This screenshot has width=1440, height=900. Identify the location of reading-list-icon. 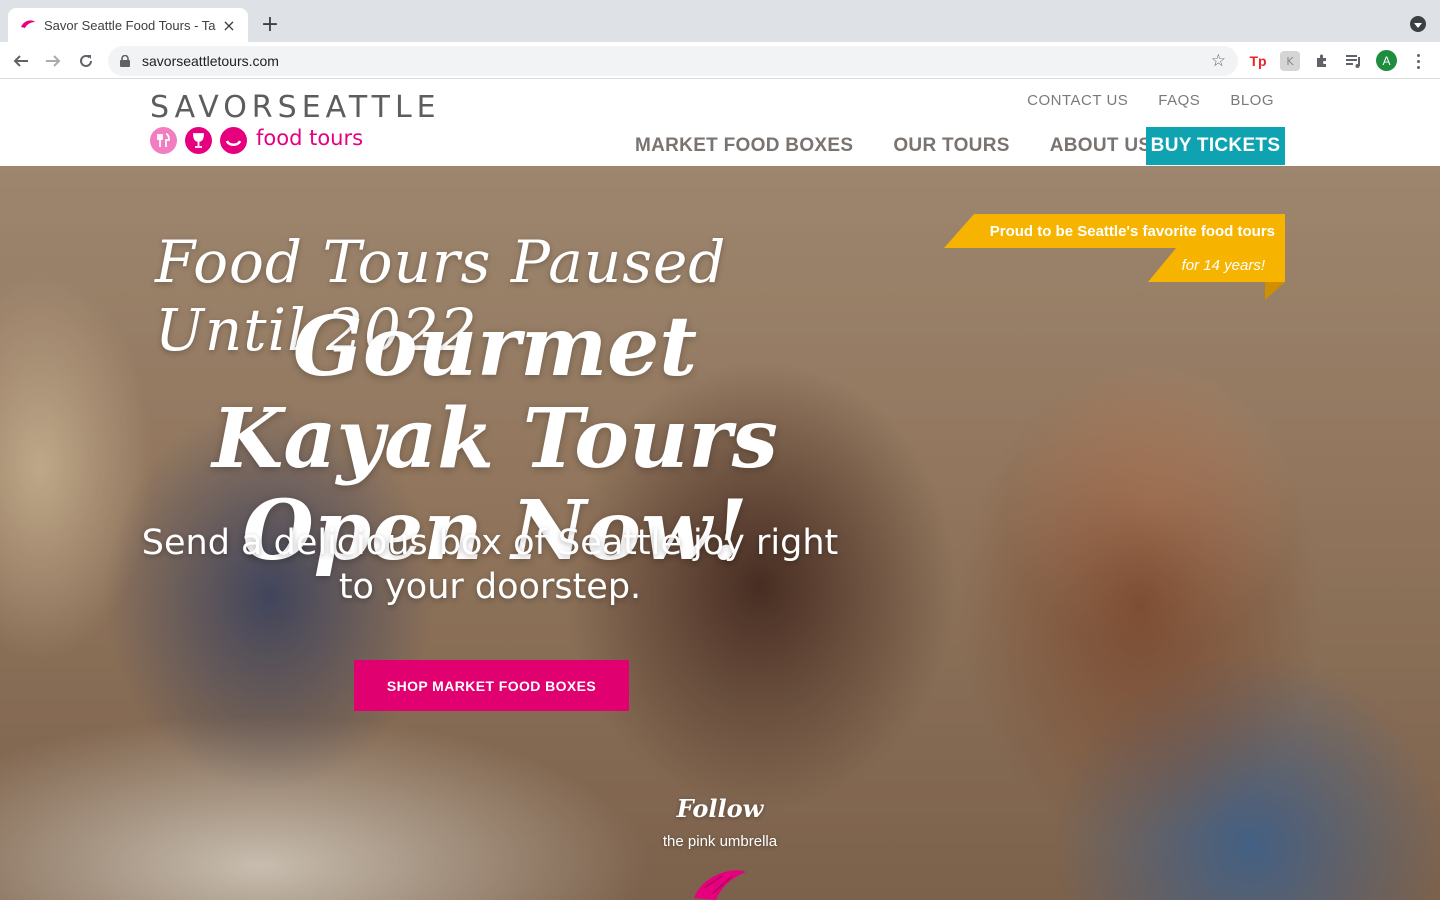
(1354, 61).